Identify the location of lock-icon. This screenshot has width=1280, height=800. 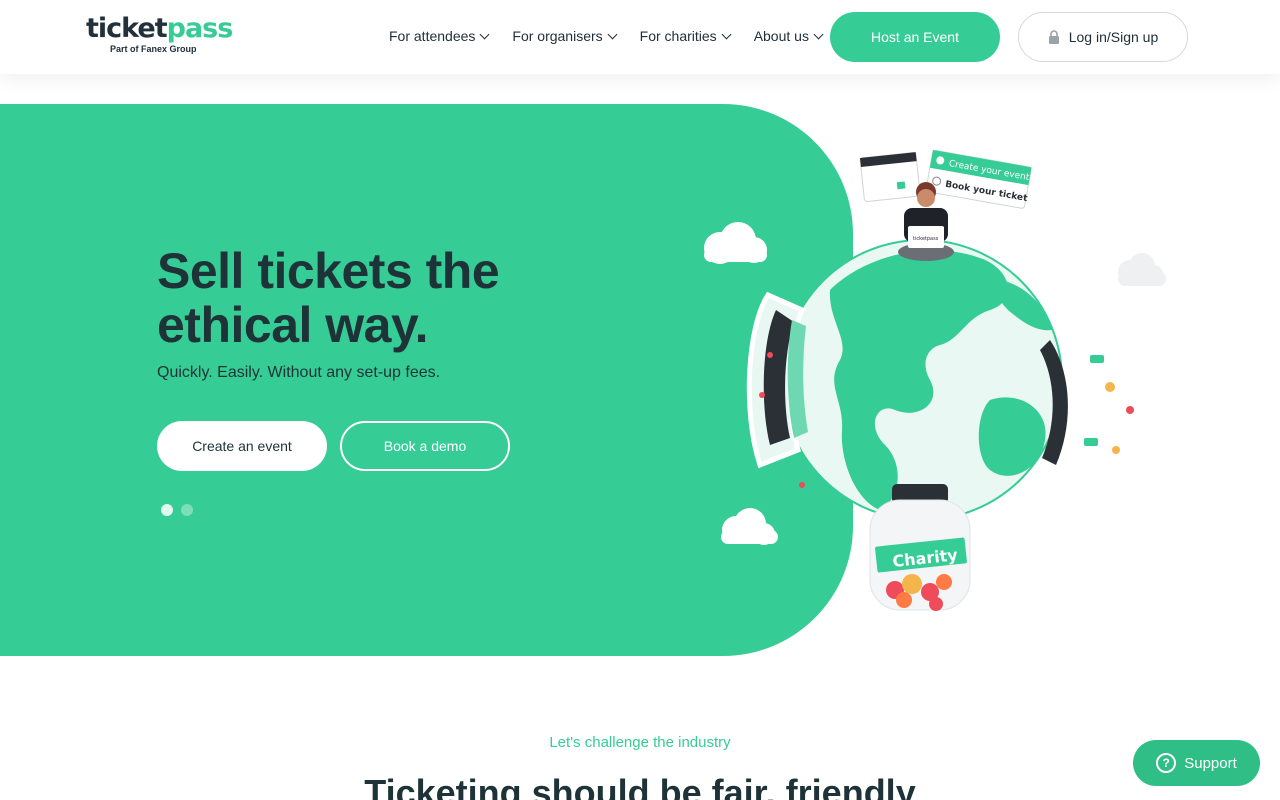
(1053, 37).